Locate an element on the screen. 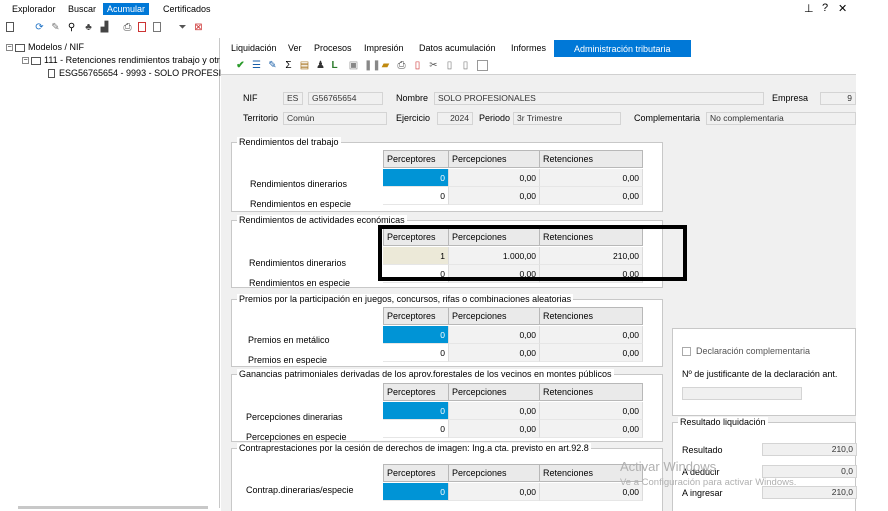 The height and width of the screenshot is (511, 888). nif-field: G56765654 is located at coordinates (345, 98).